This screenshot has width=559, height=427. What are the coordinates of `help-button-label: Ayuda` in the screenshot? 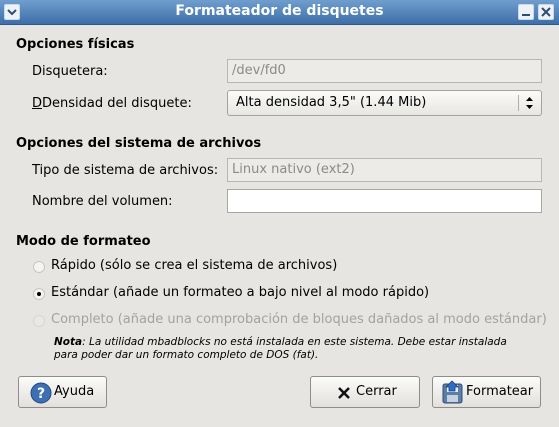 It's located at (74, 391).